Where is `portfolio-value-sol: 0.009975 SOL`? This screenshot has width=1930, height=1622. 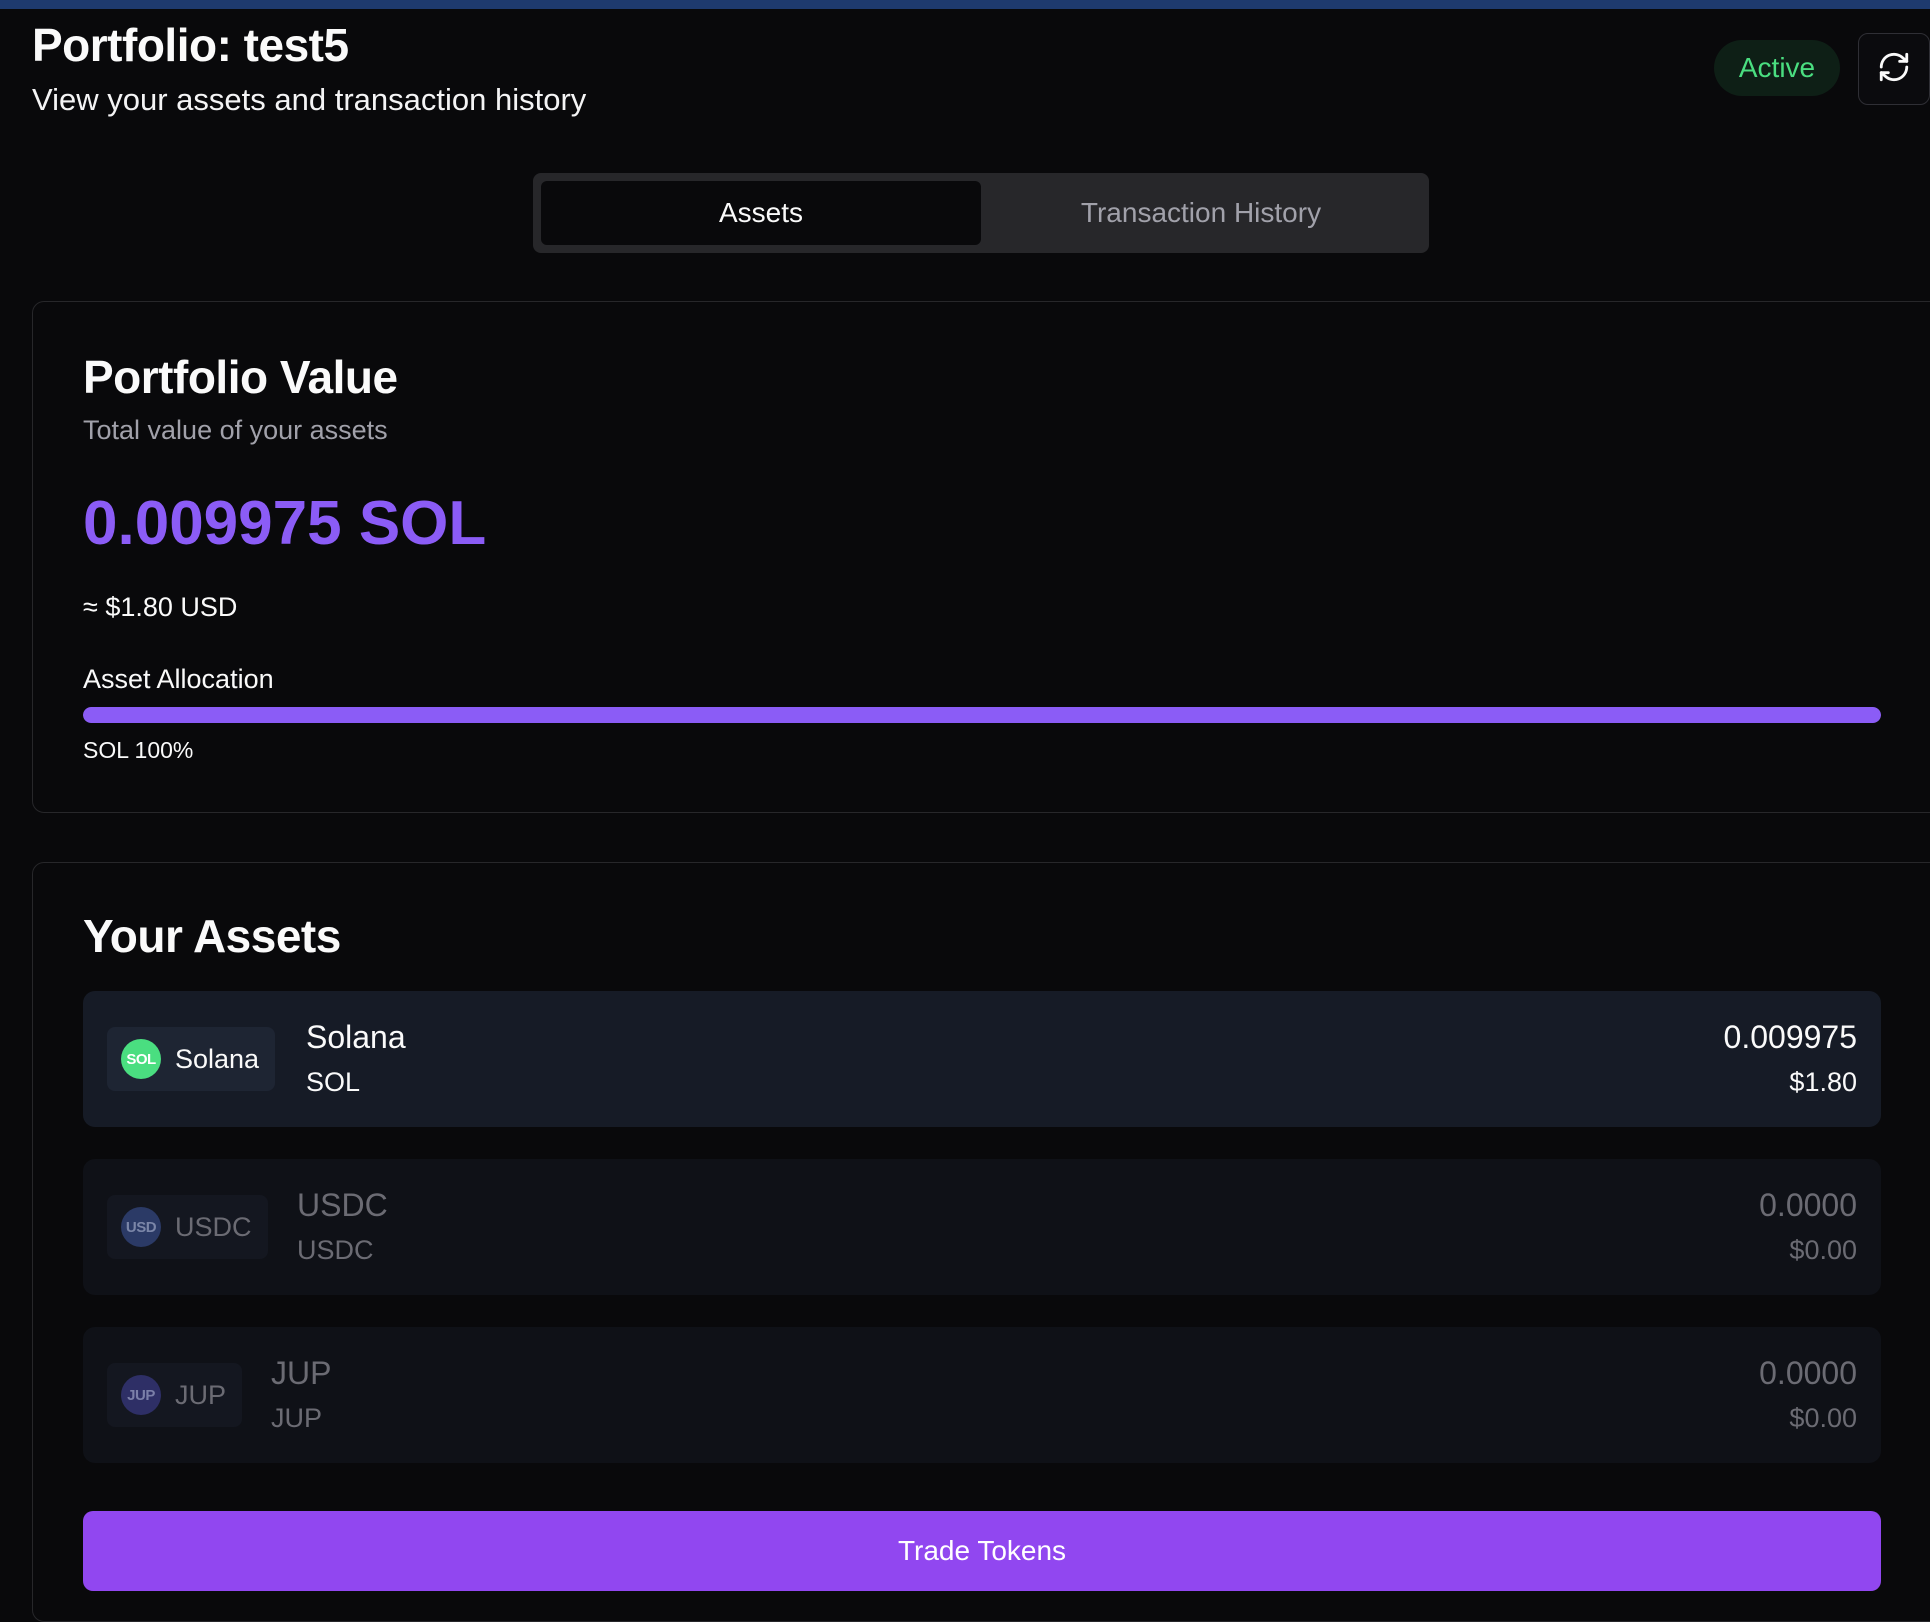
portfolio-value-sol: 0.009975 SOL is located at coordinates (285, 523).